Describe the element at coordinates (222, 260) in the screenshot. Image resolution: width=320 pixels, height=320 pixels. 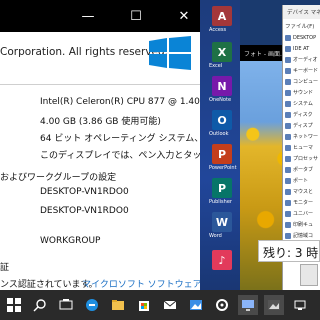
I see `music-app-icon: ♪` at that location.